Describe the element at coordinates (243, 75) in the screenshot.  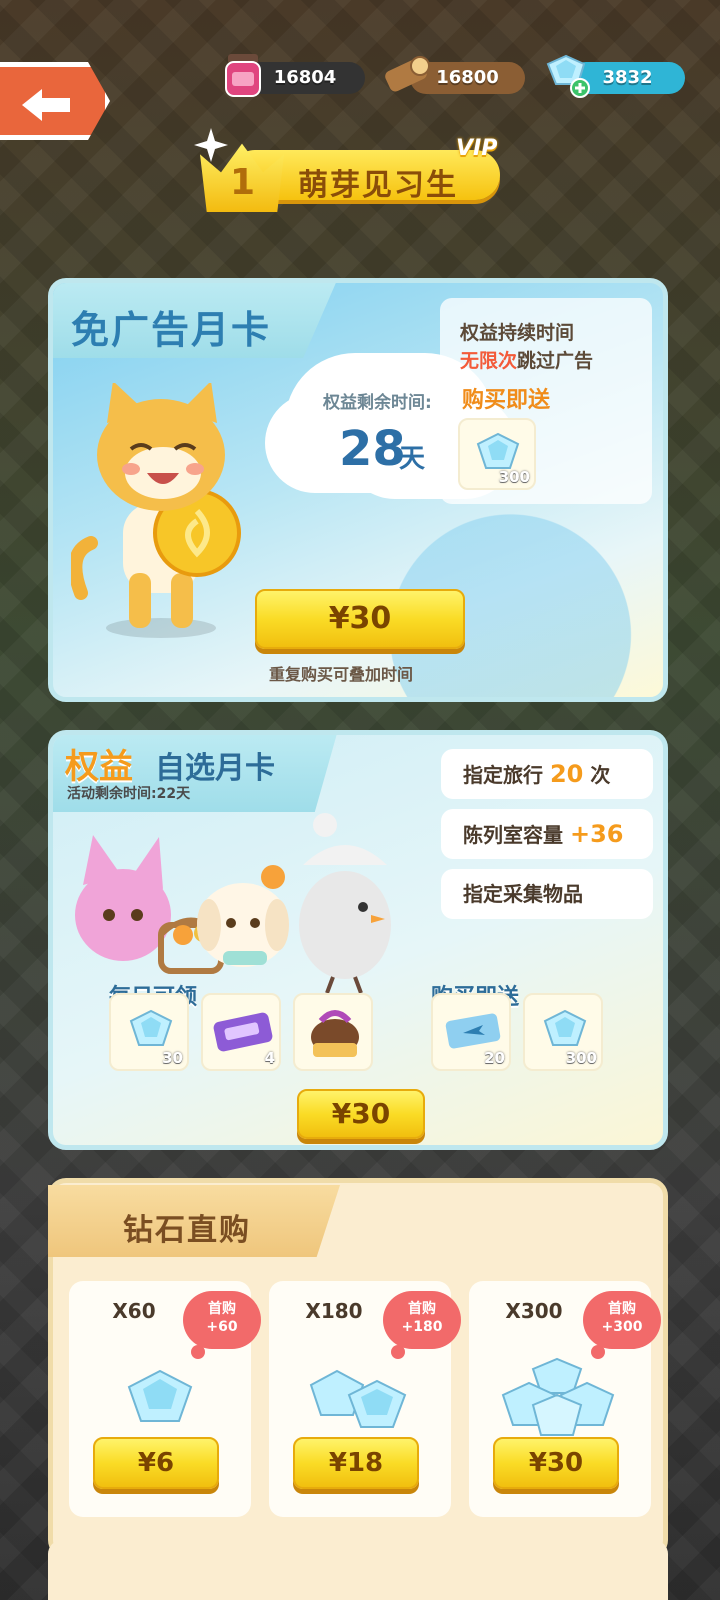
I see `jam-jar-icon` at that location.